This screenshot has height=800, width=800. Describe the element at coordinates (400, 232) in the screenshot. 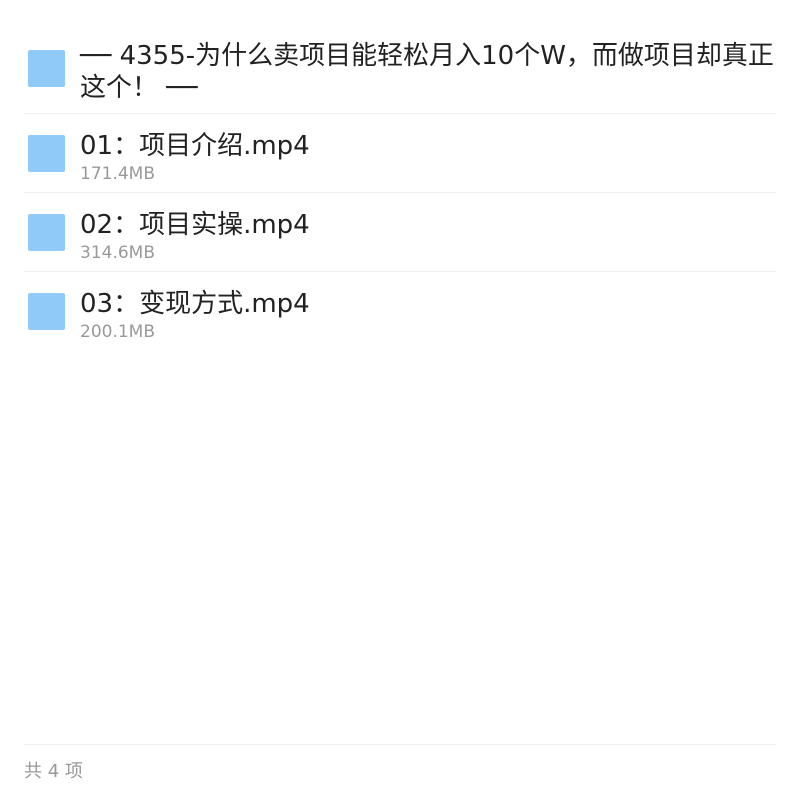

I see `file-row-2: 02：项目实操.mp4 314.6MB` at that location.